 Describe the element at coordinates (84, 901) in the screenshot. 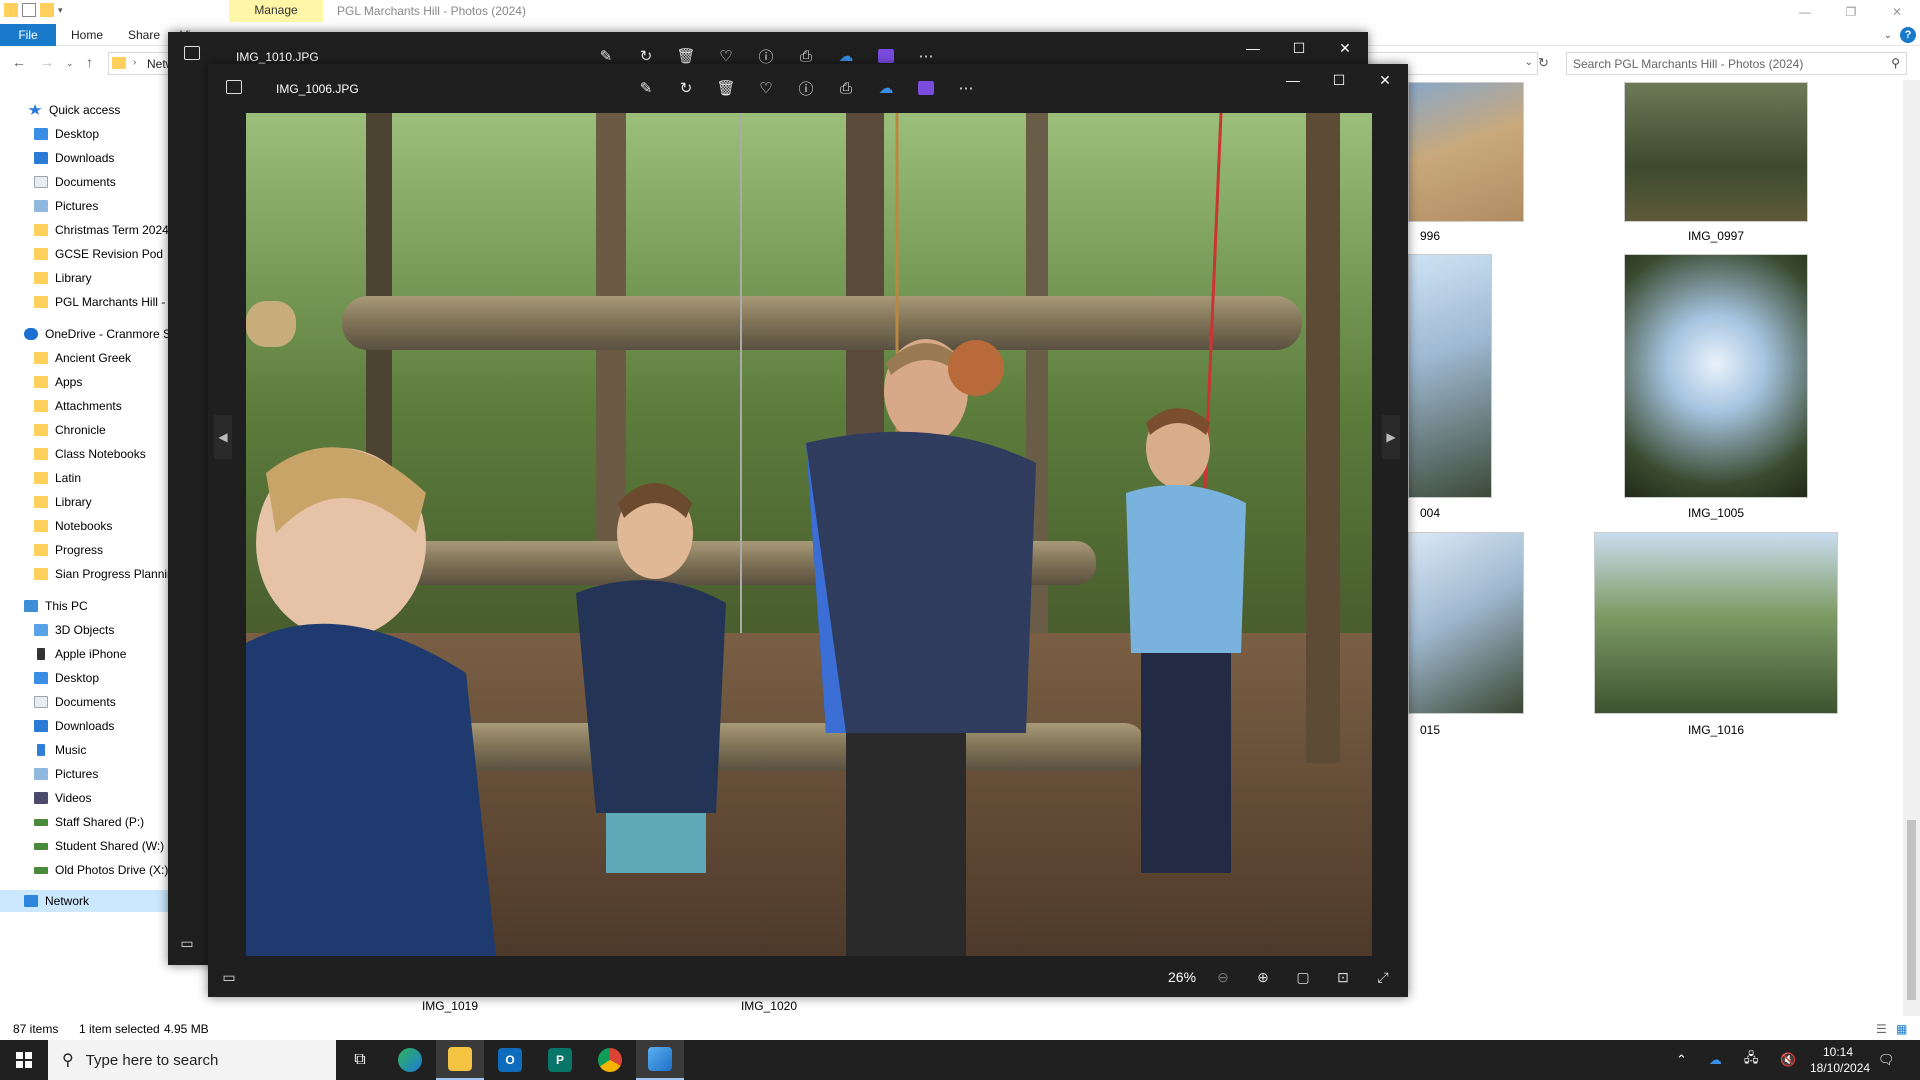

I see `sidebar-item-network: Network` at that location.